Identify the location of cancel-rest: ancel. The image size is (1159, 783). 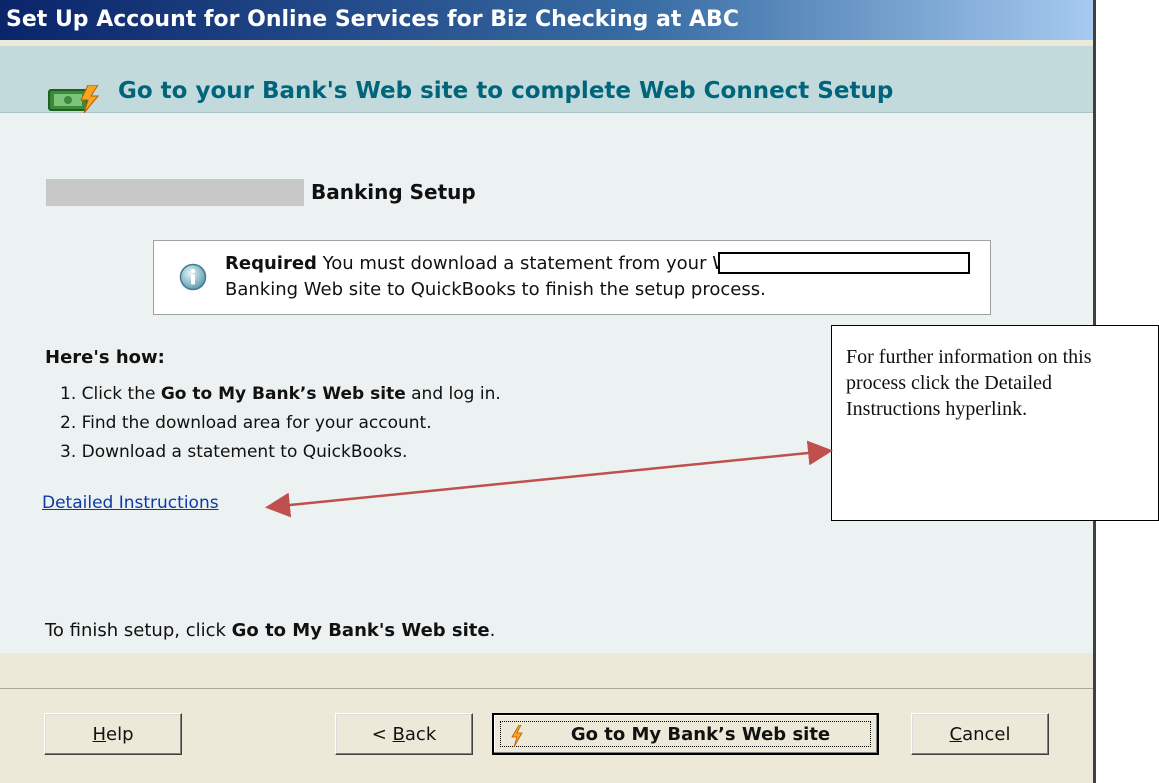
(986, 734).